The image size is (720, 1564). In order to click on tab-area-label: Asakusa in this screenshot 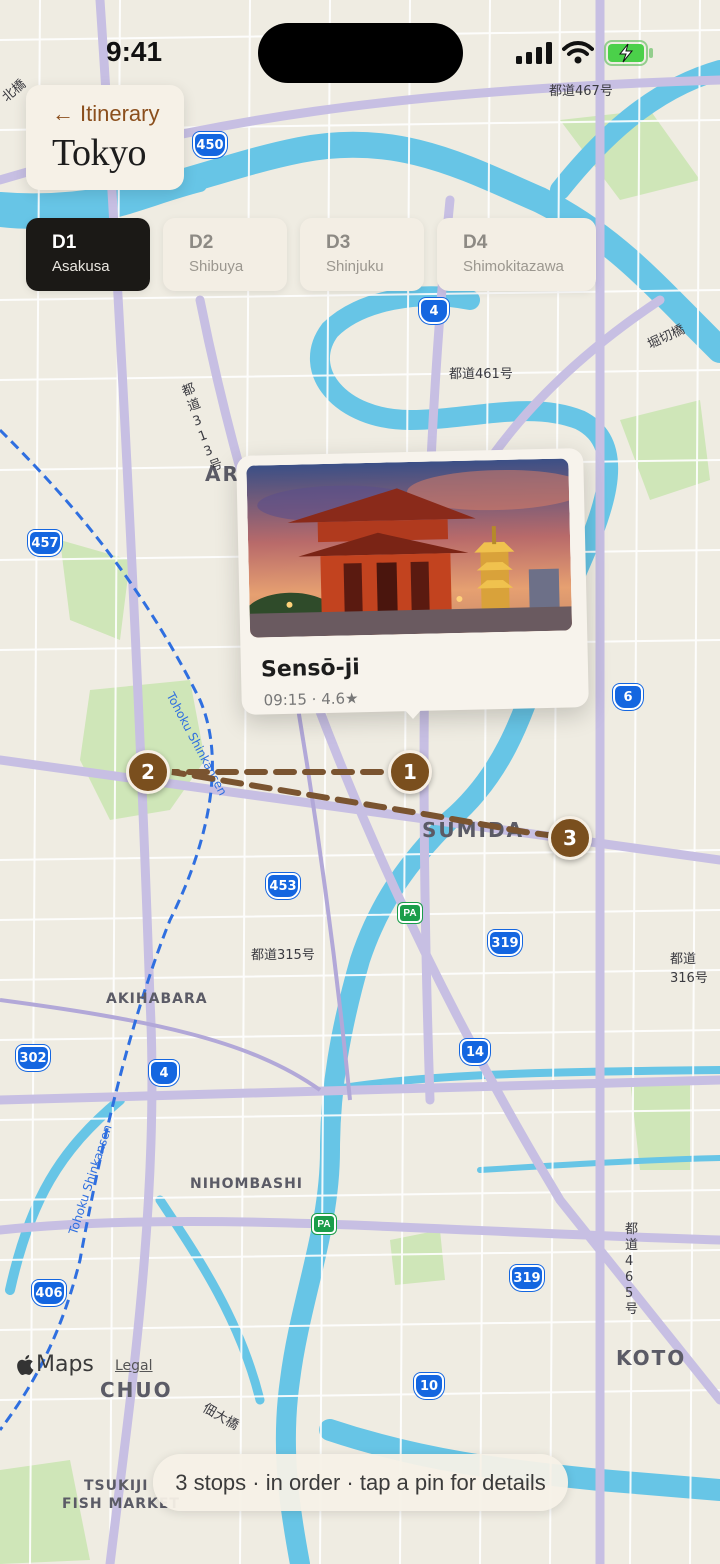, I will do `click(81, 266)`.